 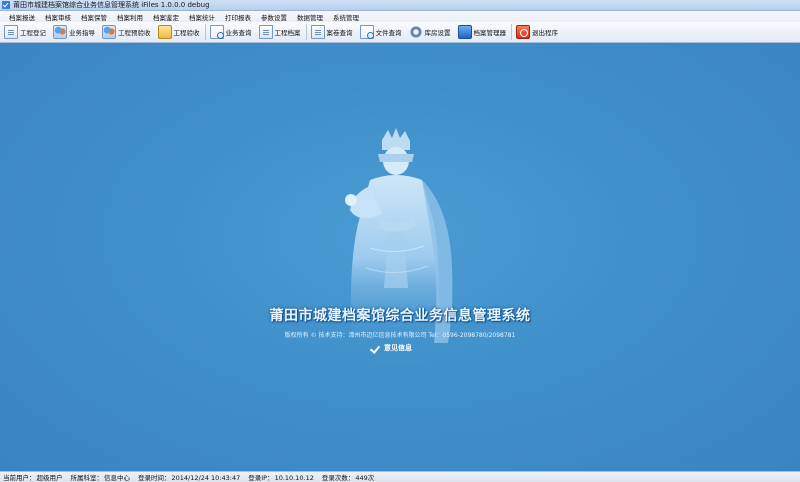 I want to click on toolbar-label: 档案管理器, so click(x=490, y=33).